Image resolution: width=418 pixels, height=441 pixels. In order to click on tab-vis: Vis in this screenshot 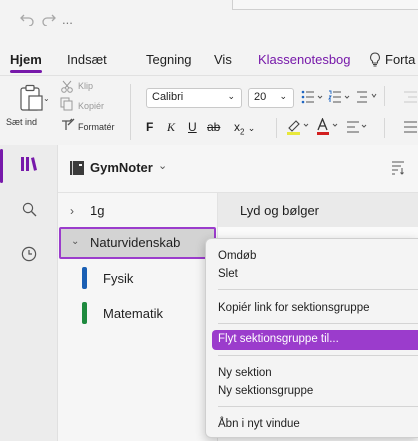, I will do `click(223, 59)`.